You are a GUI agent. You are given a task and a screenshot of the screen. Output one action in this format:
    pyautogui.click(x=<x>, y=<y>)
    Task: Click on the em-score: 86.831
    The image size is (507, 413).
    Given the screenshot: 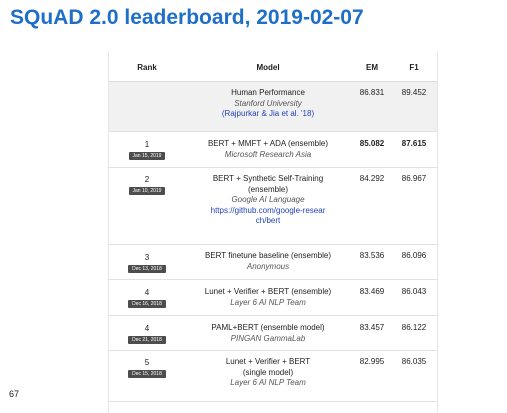 What is the action you would take?
    pyautogui.click(x=372, y=92)
    